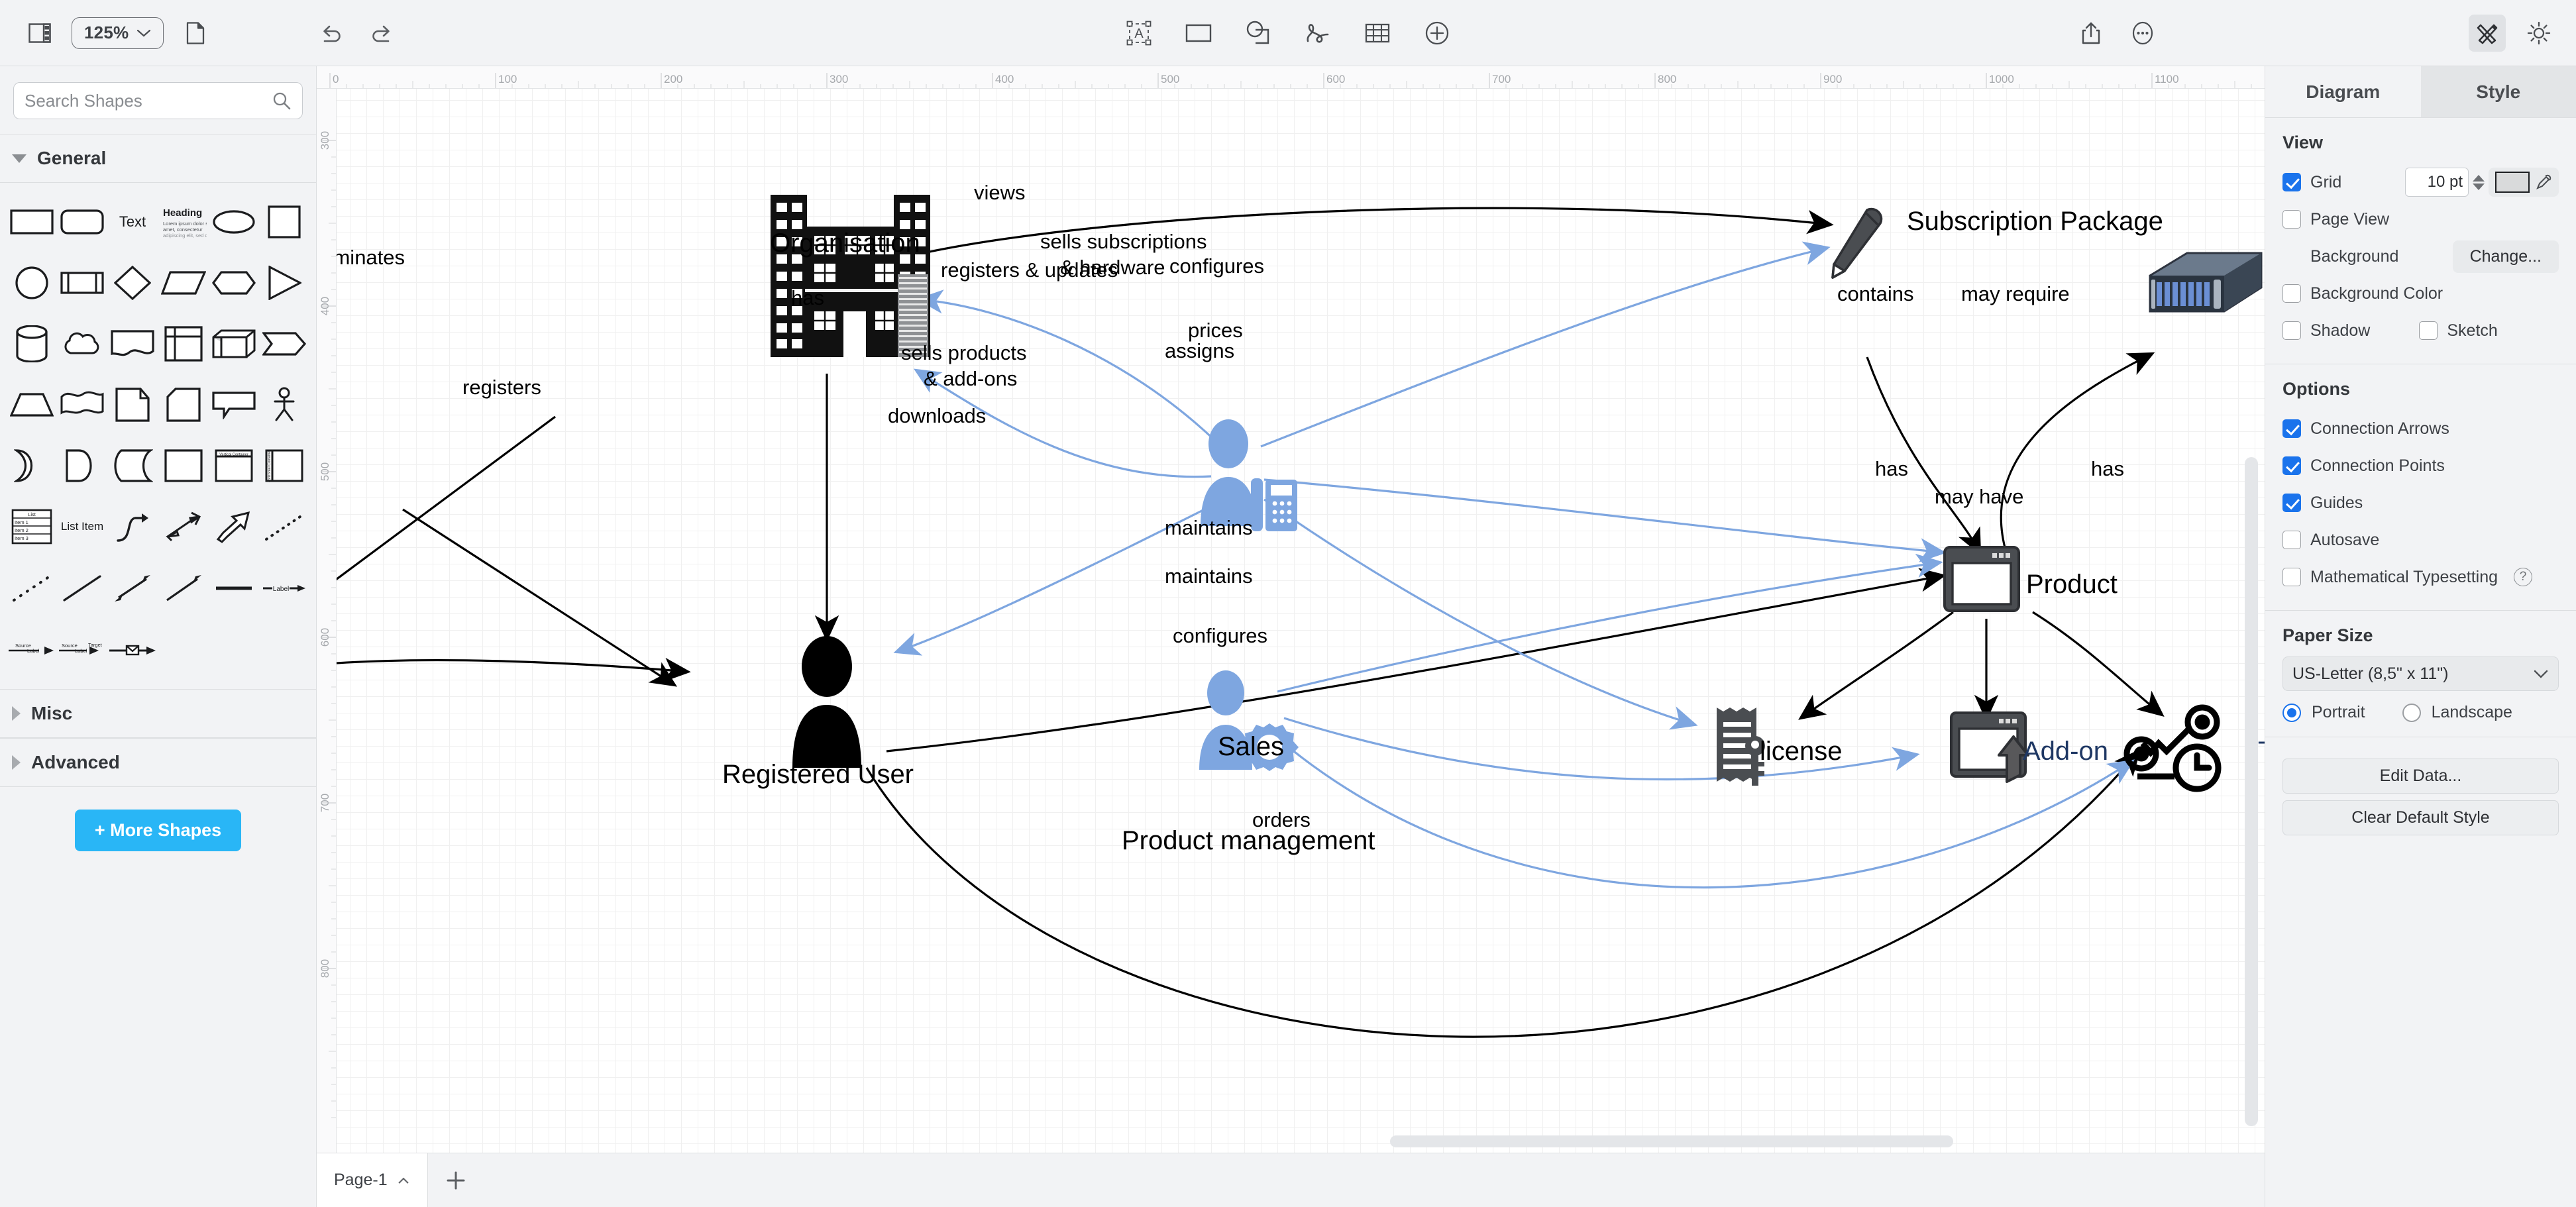 This screenshot has width=2576, height=1207. I want to click on panel-toggle-button, so click(39, 33).